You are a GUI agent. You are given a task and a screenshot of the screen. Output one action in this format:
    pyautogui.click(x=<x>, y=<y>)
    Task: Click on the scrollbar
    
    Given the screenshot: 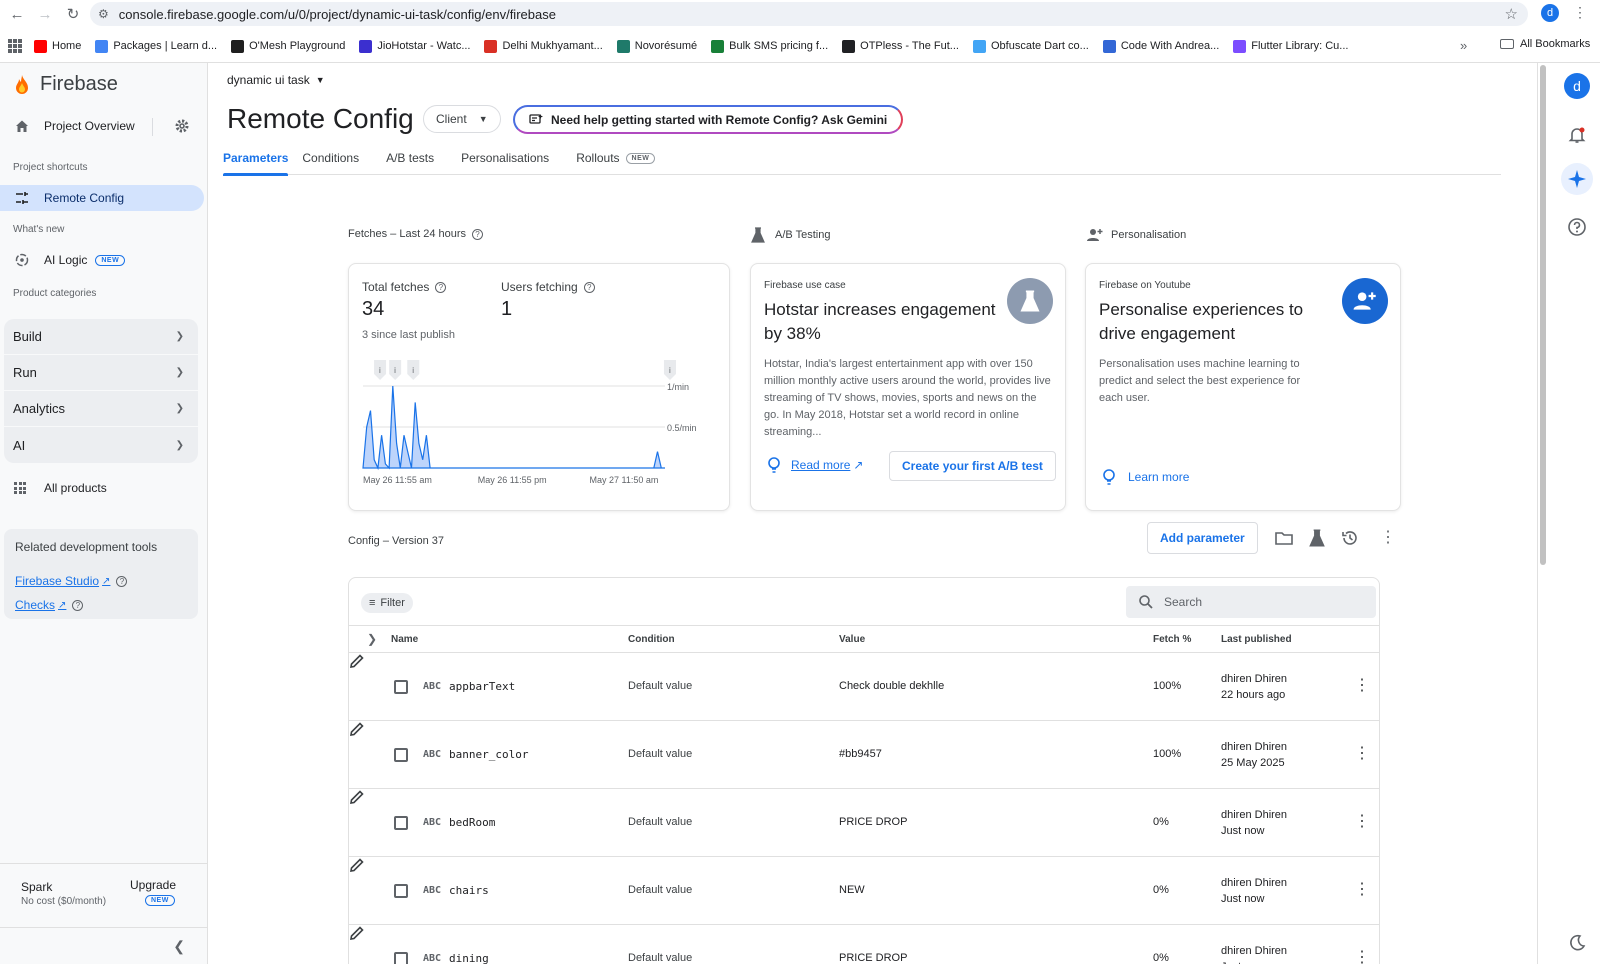 What is the action you would take?
    pyautogui.click(x=1543, y=513)
    